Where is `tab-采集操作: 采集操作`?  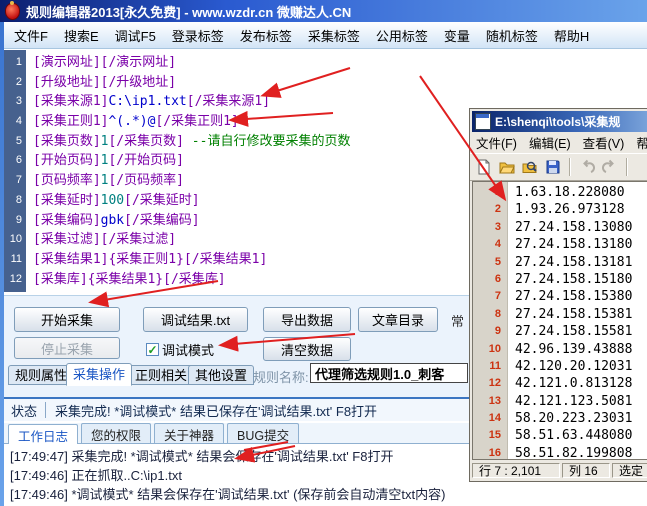
tab-采集操作: 采集操作 is located at coordinates (99, 374).